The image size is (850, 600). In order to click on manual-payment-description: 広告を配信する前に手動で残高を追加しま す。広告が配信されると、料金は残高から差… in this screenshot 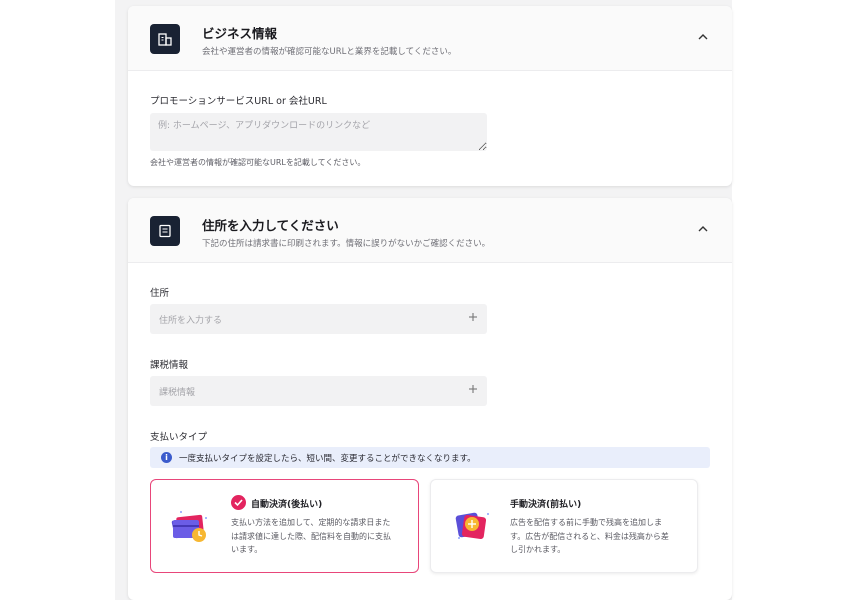, I will do `click(589, 536)`.